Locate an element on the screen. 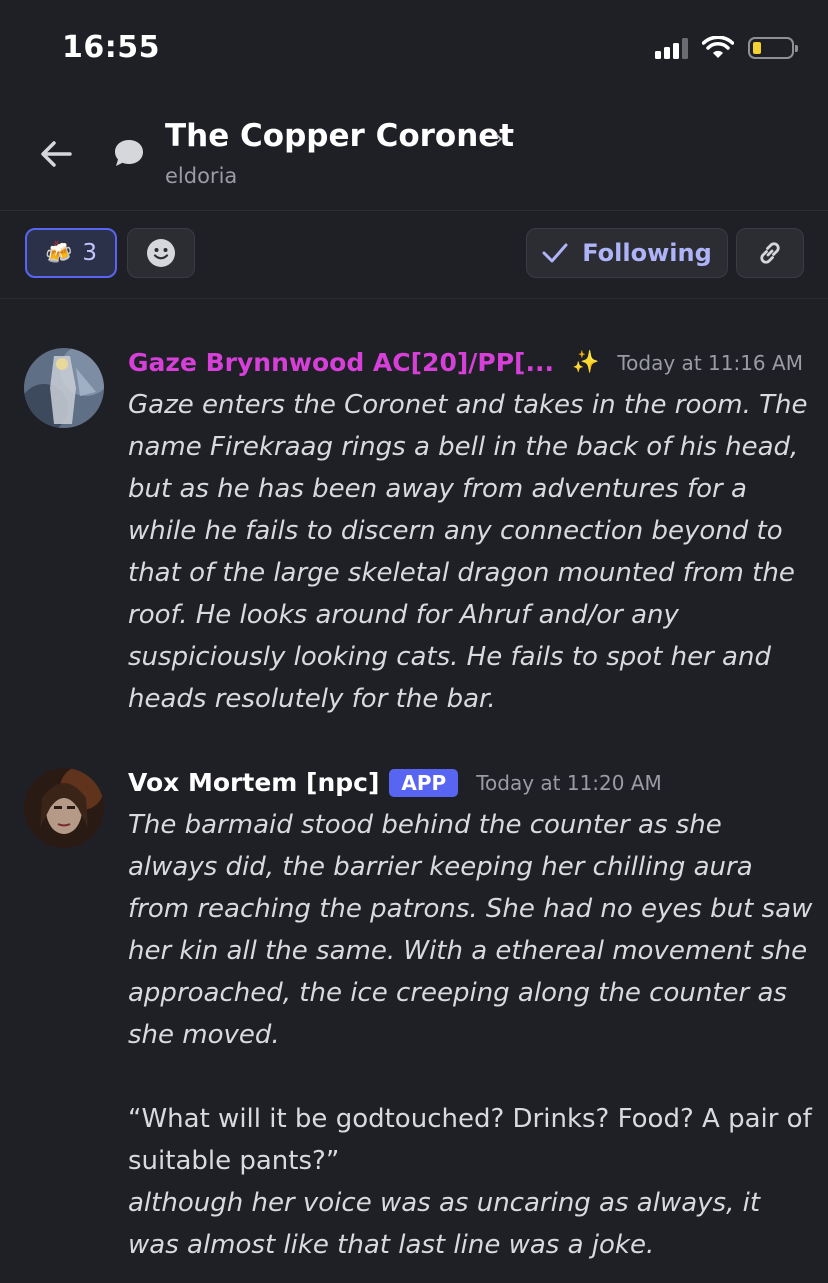 Image resolution: width=828 pixels, height=1283 pixels. sparkles-icon: ✨ is located at coordinates (585, 362).